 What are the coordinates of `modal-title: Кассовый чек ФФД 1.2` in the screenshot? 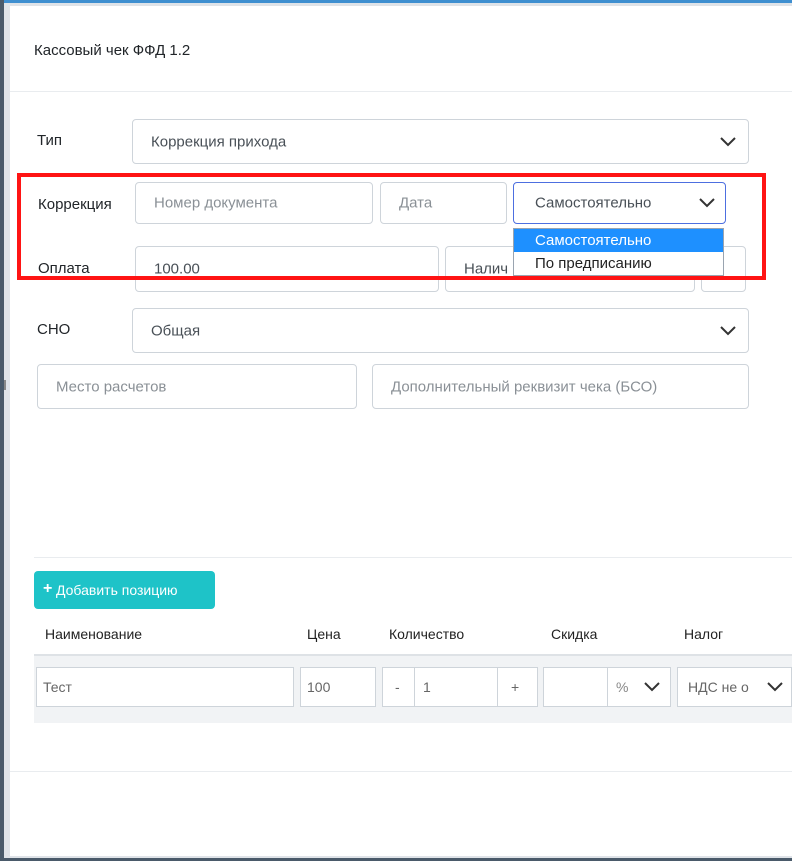 It's located at (112, 50).